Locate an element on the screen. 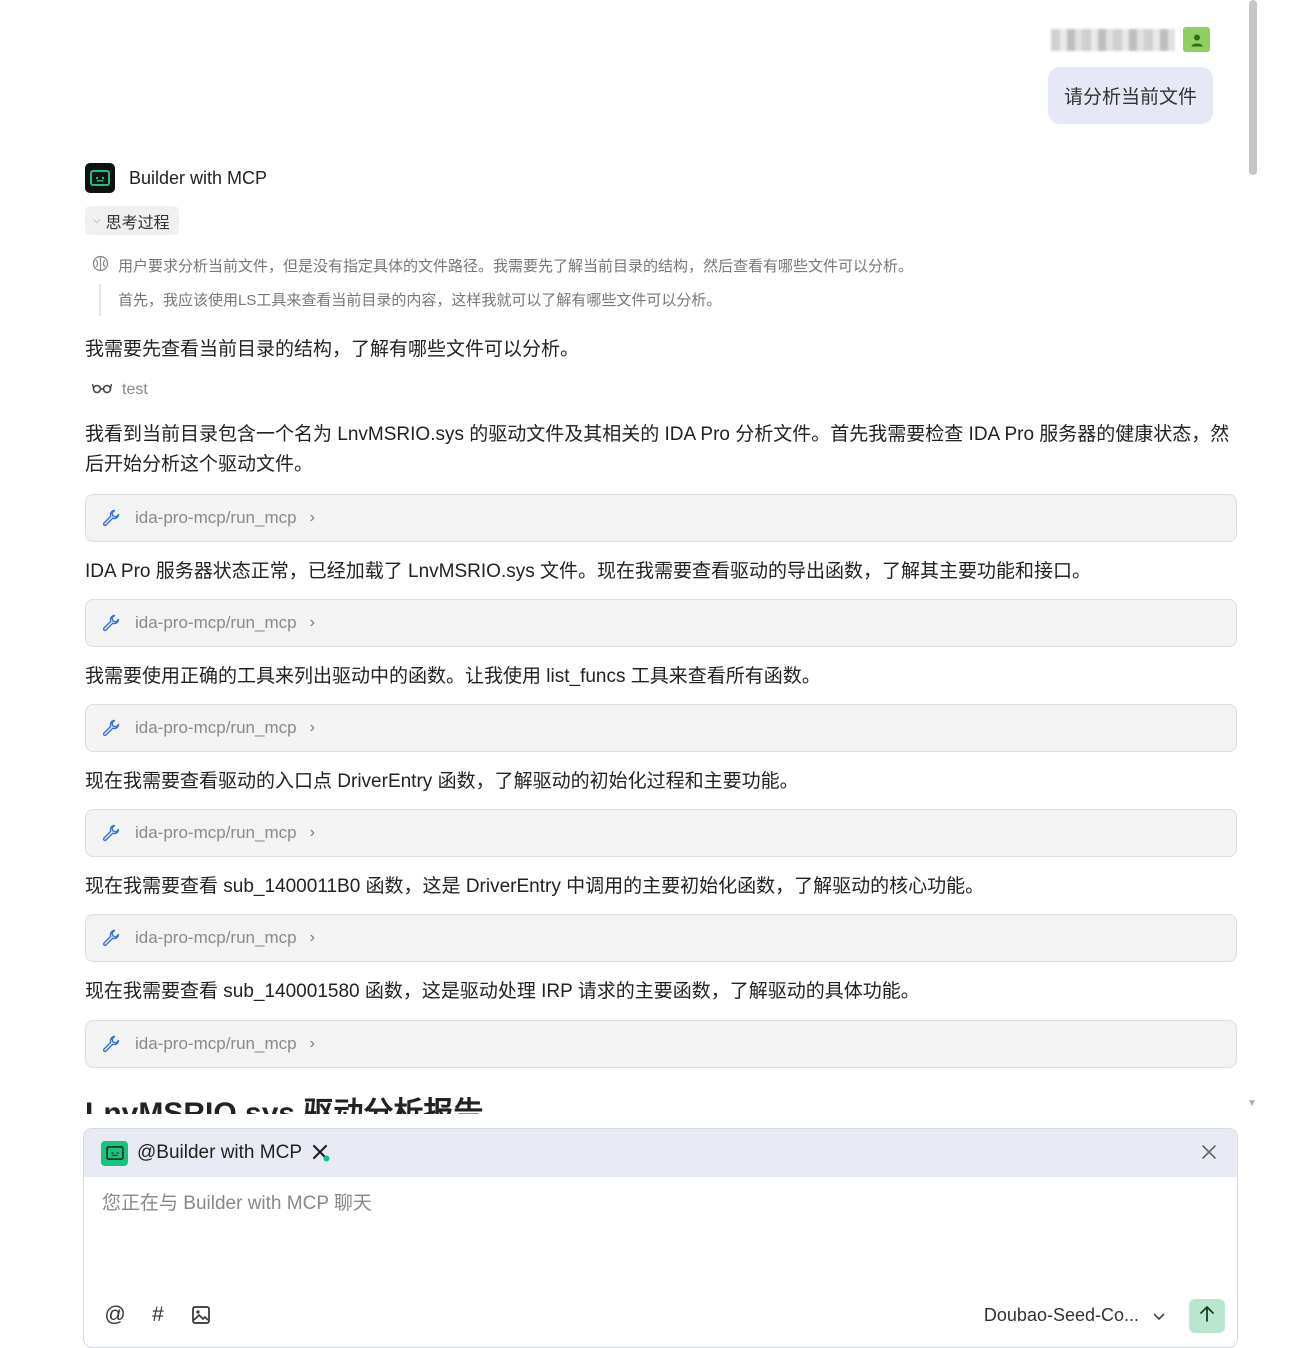  close-icon is located at coordinates (1209, 1152).